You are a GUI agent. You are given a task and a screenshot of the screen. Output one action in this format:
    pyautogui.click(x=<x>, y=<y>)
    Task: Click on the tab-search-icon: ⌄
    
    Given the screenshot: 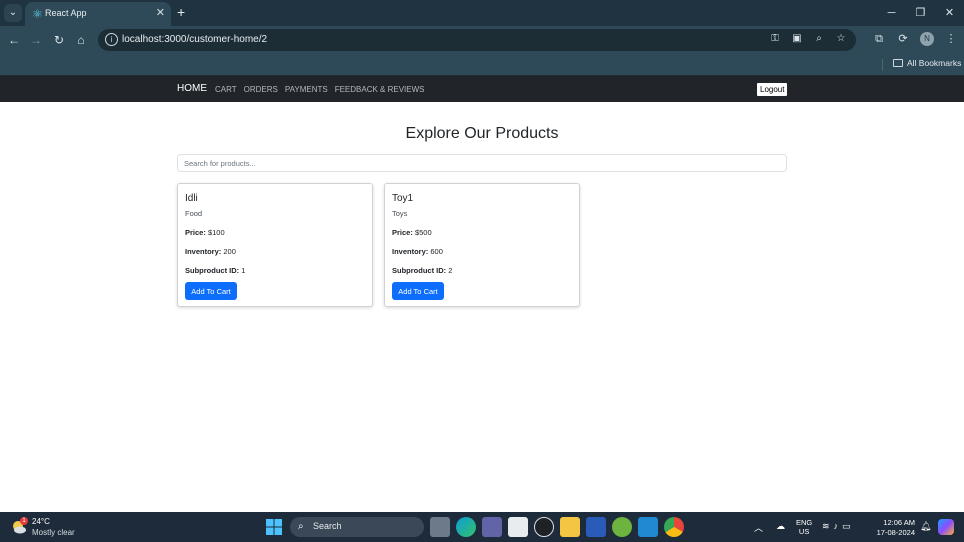 What is the action you would take?
    pyautogui.click(x=13, y=13)
    